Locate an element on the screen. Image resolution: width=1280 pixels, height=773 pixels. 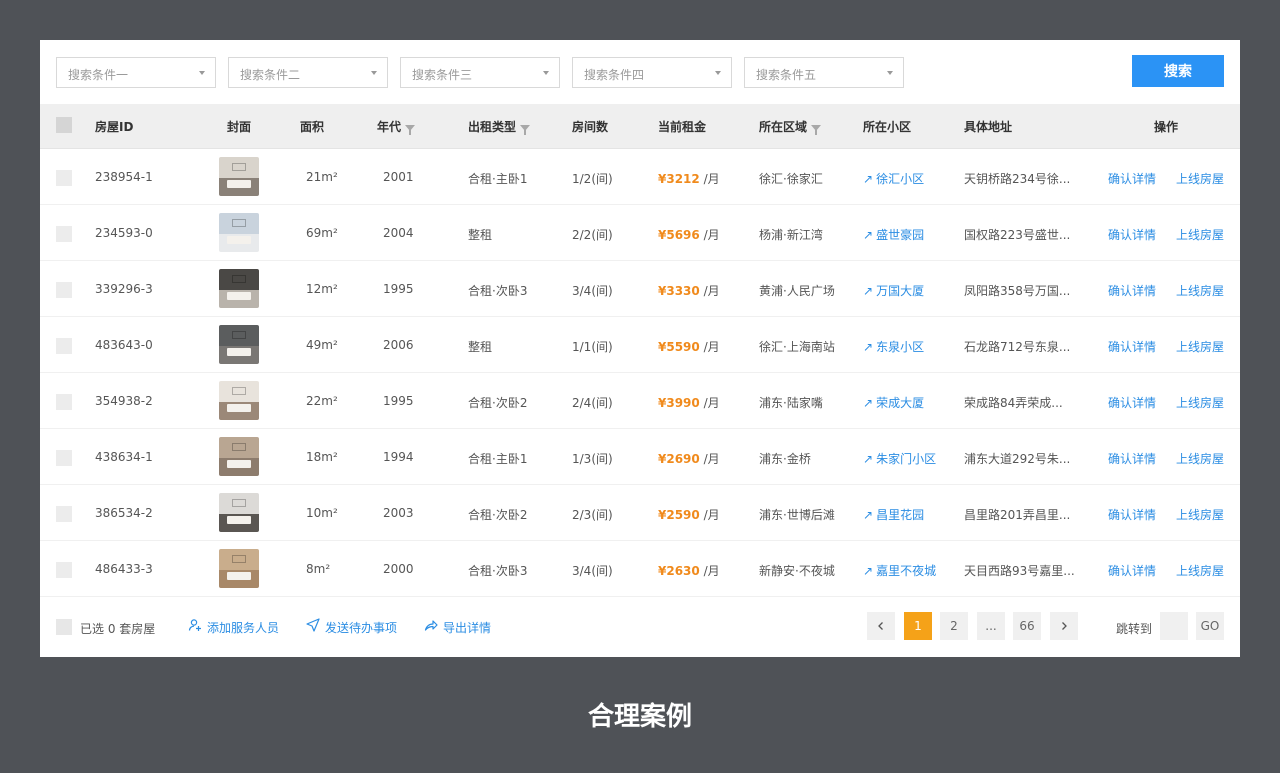
filter-placeholder: 搜索条件四 is located at coordinates (614, 75).